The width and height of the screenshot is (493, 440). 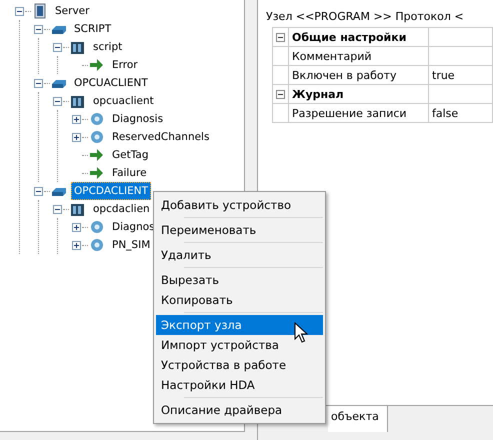 What do you see at coordinates (359, 75) in the screenshot?
I see `property-name: Включен в работу` at bounding box center [359, 75].